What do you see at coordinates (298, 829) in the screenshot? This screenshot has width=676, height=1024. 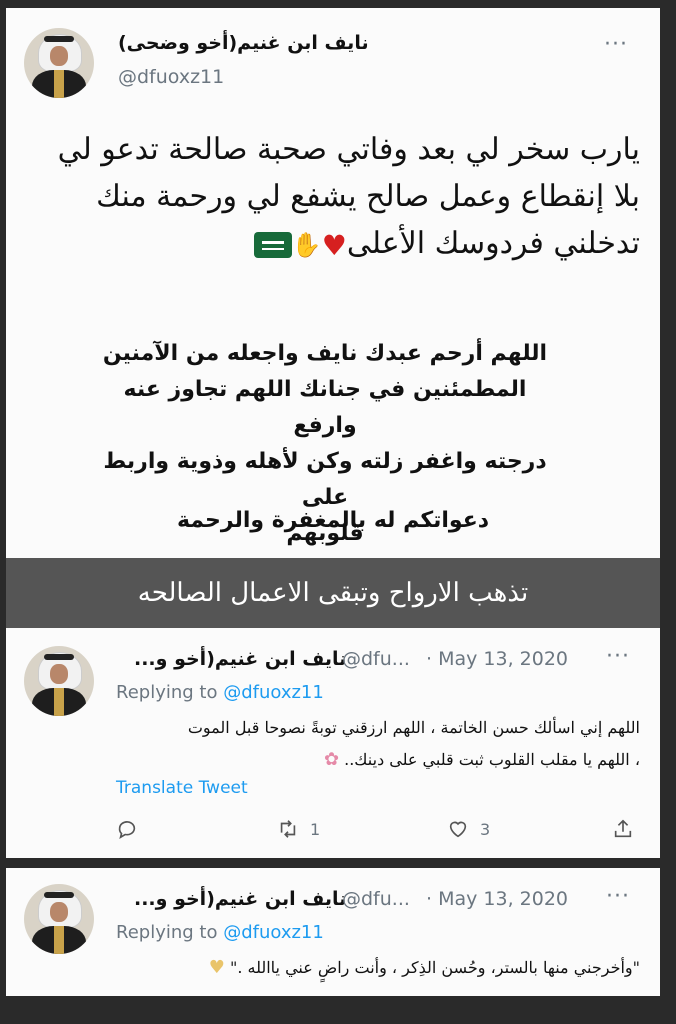 I see `retweet-button: 1` at bounding box center [298, 829].